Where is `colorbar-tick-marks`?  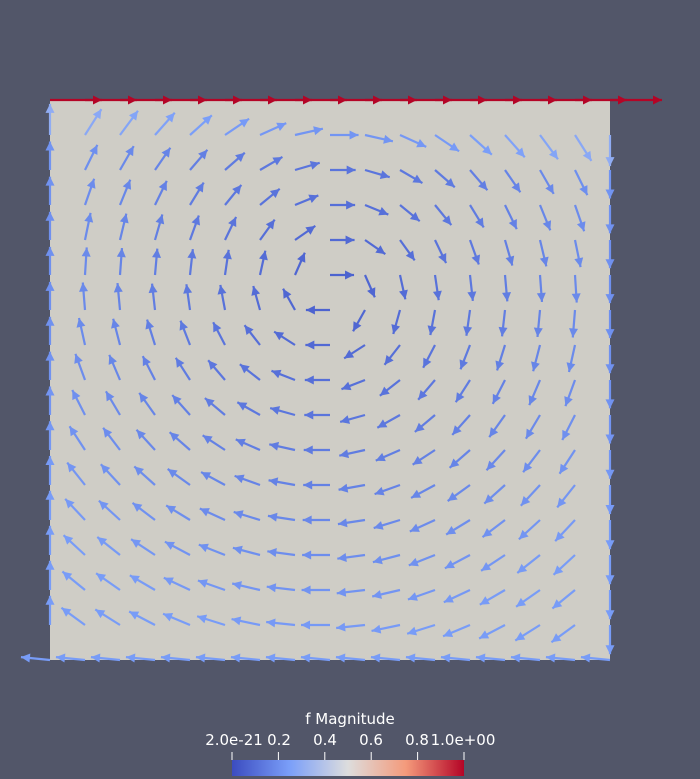 colorbar-tick-marks is located at coordinates (348, 756).